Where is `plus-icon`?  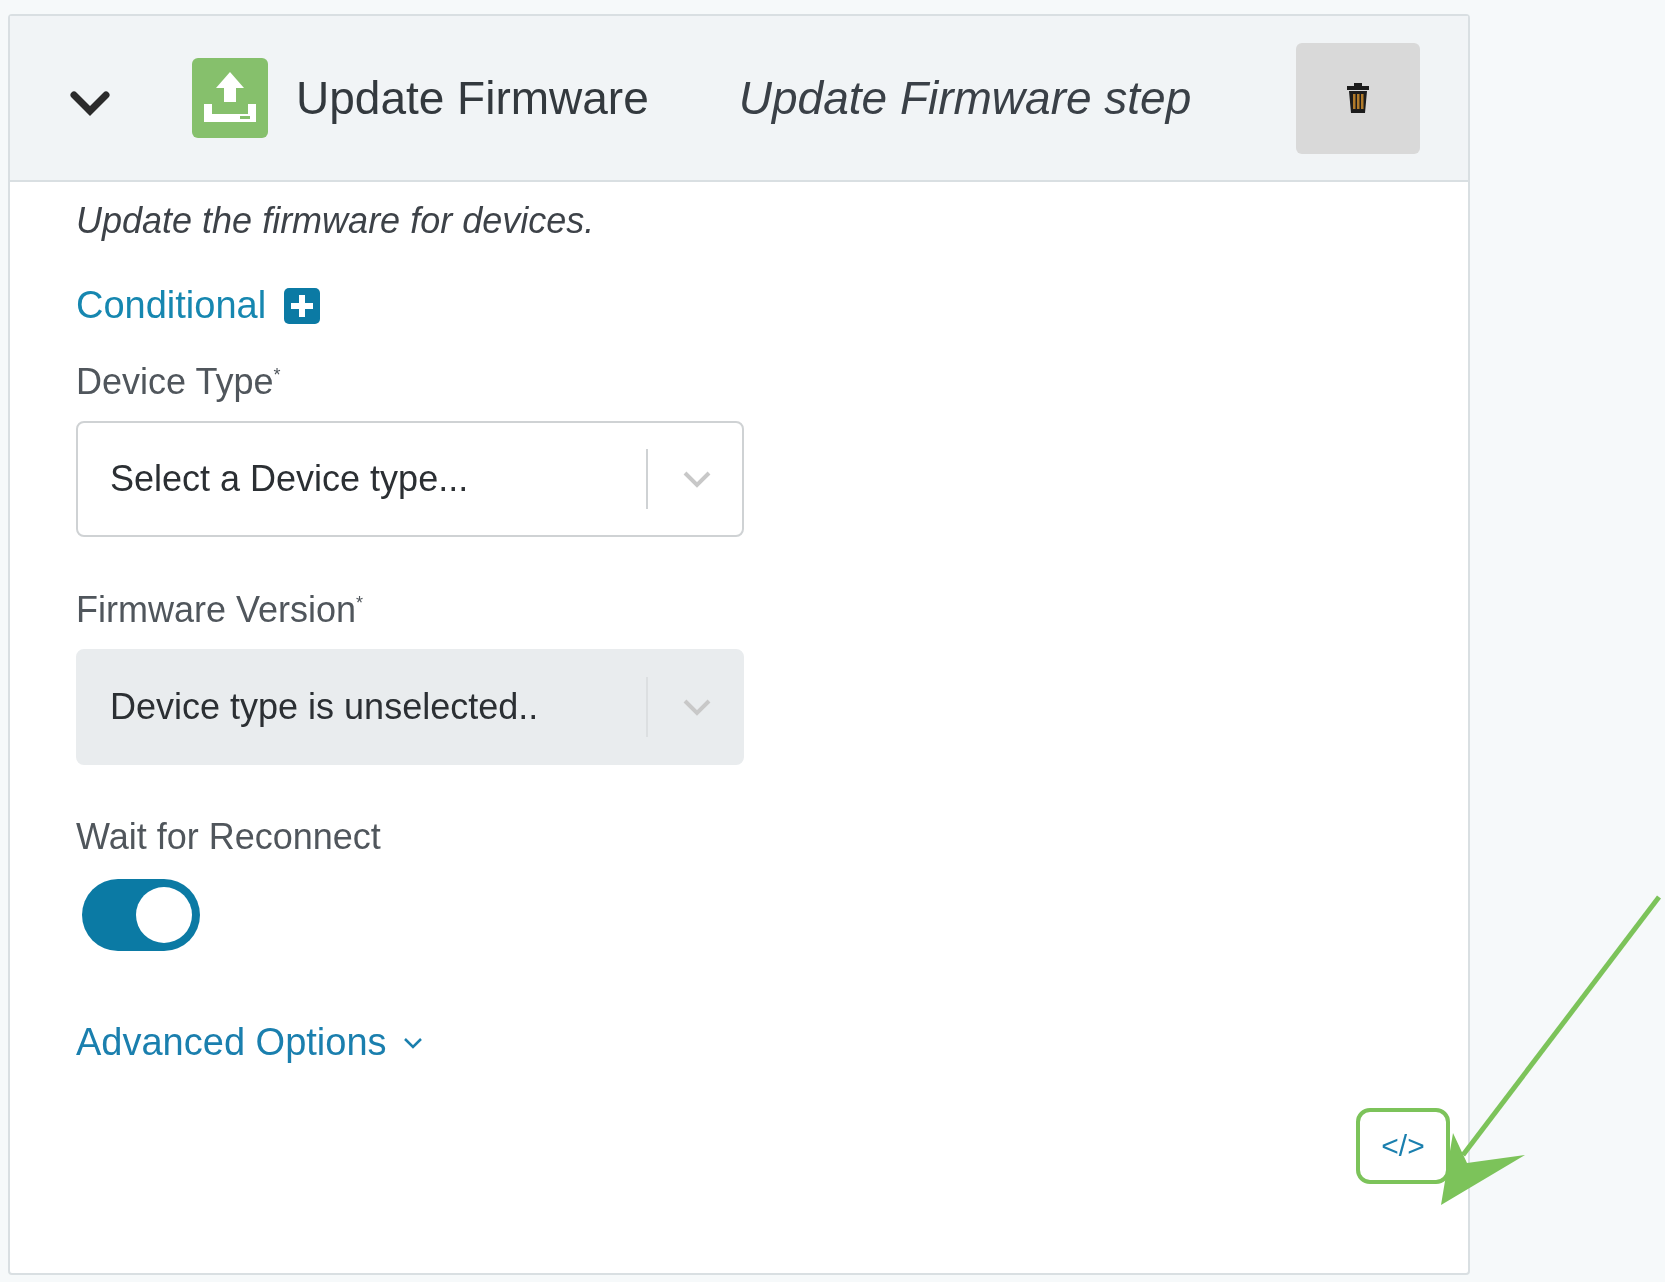 plus-icon is located at coordinates (302, 305).